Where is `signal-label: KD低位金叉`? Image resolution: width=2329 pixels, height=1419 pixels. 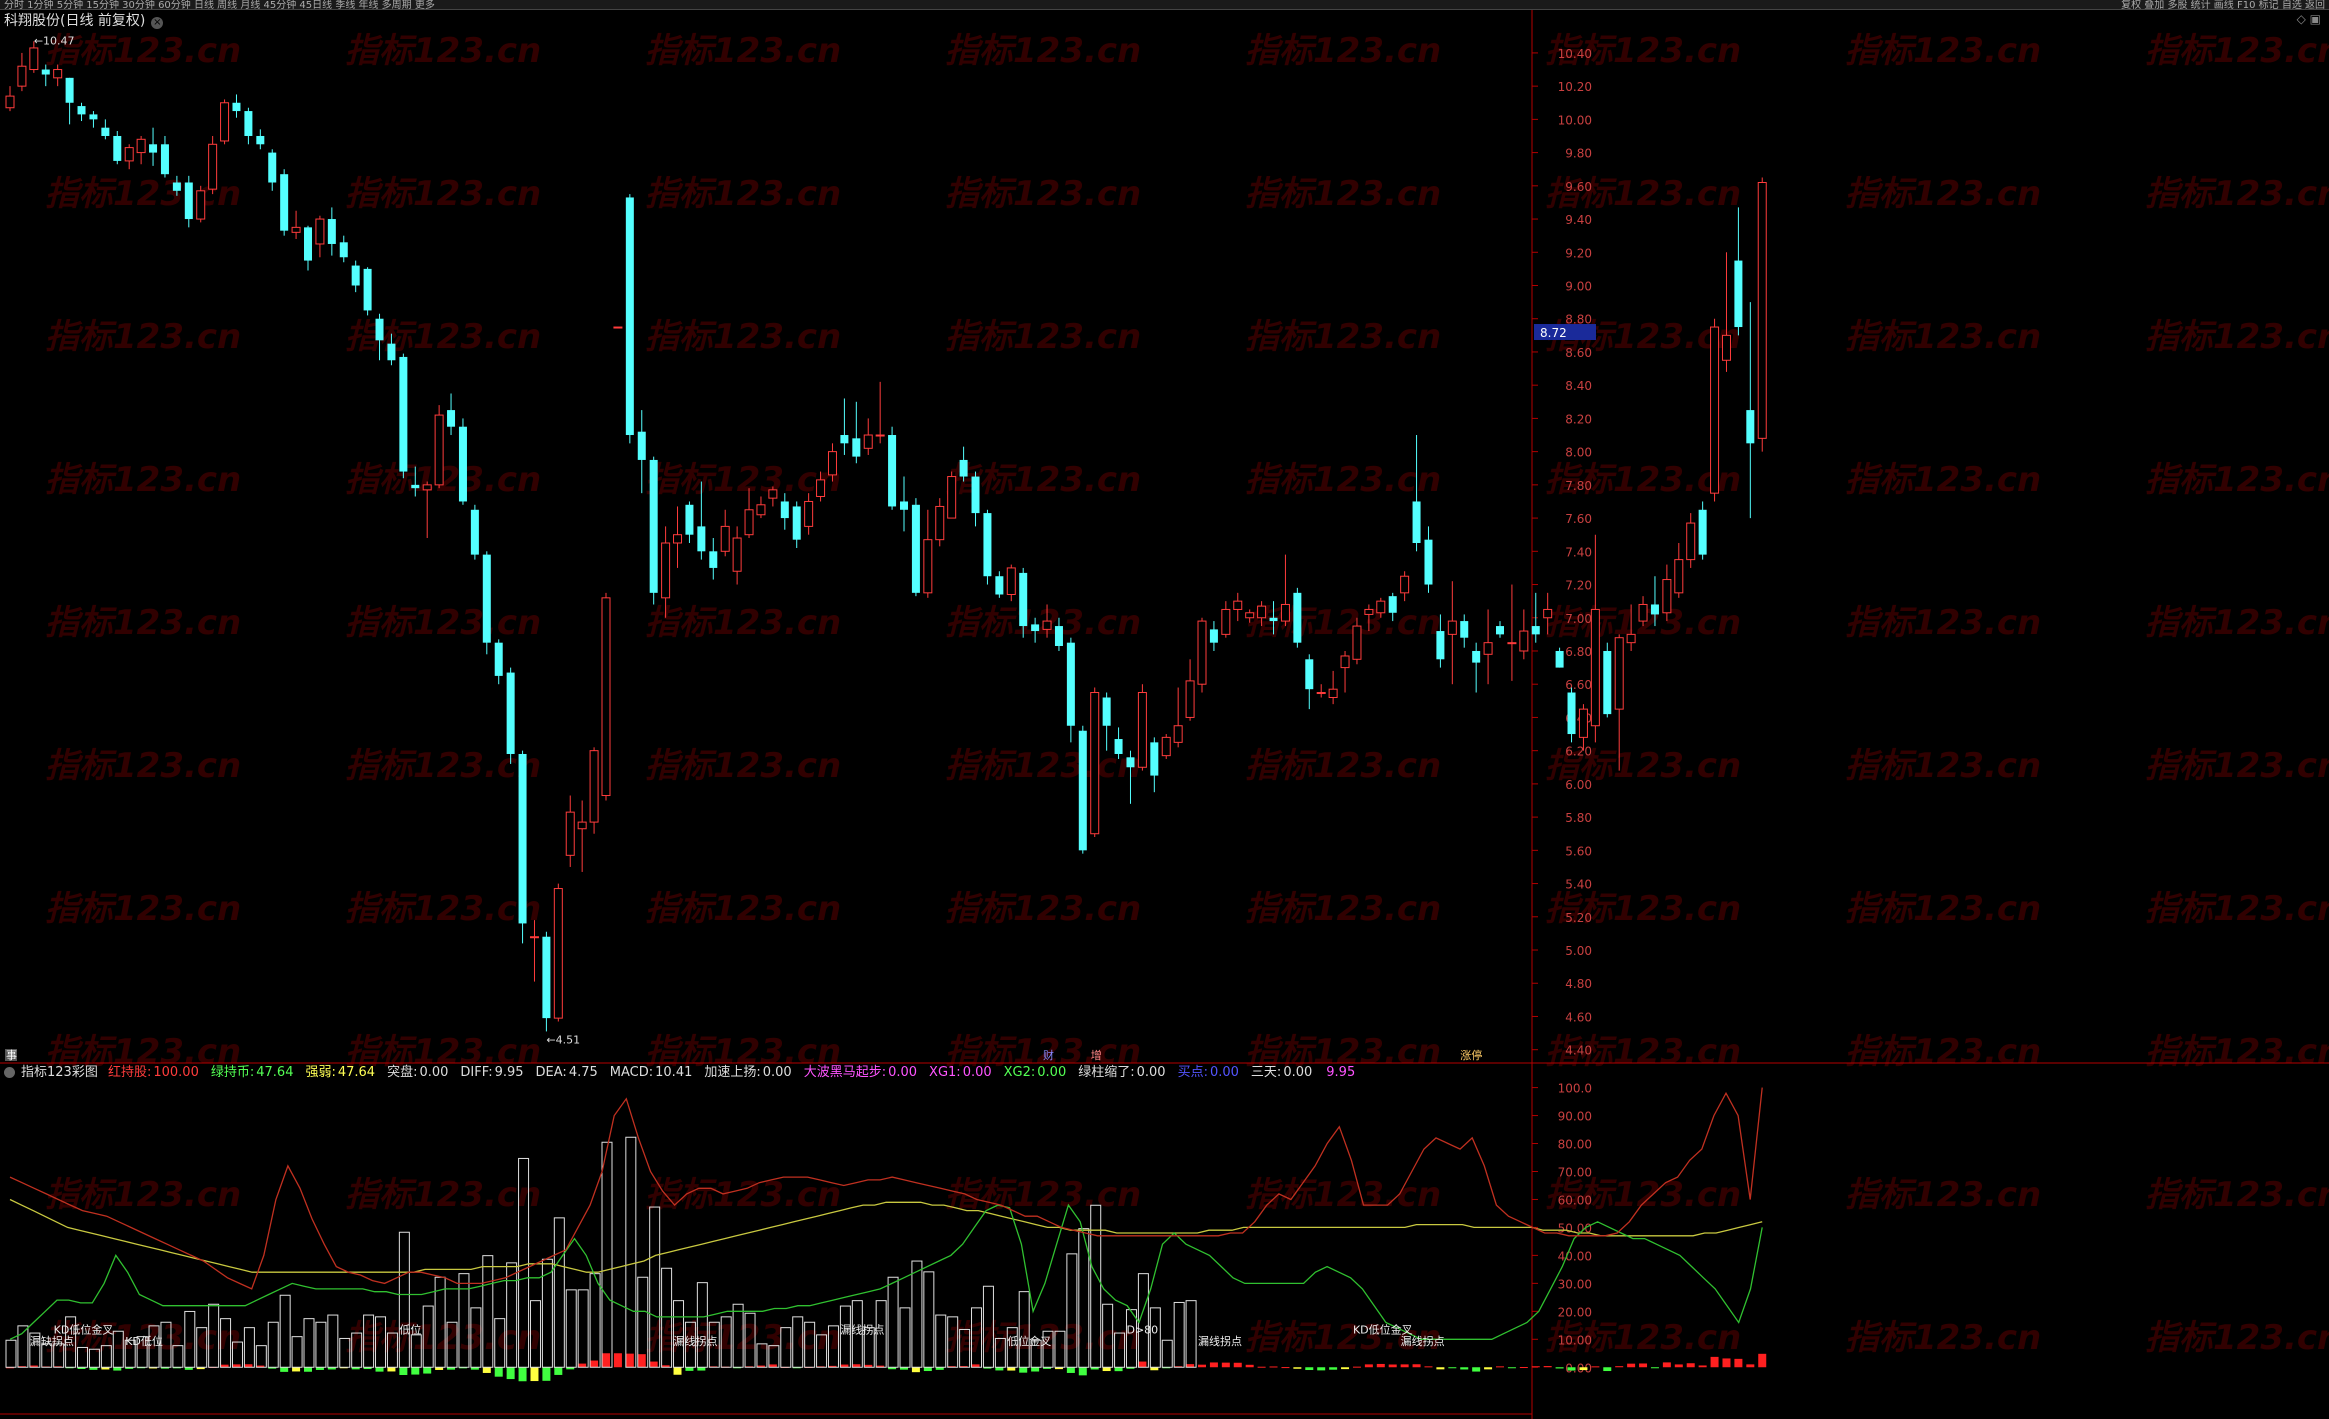 signal-label: KD低位金叉 is located at coordinates (84, 1330).